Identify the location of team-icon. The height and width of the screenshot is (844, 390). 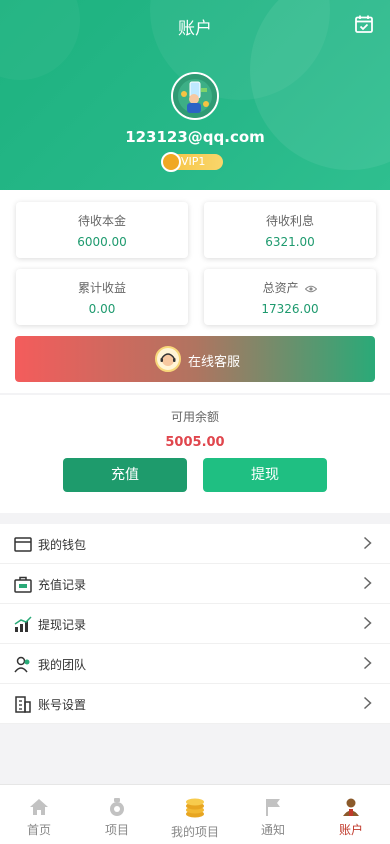
(22, 664).